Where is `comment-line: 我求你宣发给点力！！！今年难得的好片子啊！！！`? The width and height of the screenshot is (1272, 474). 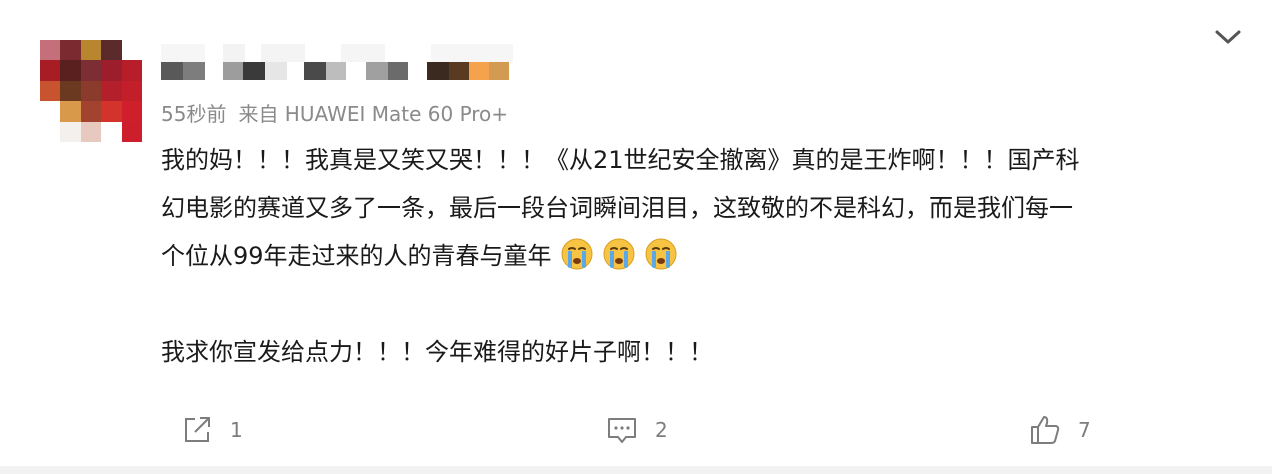
comment-line: 我求你宣发给点力！！！今年难得的好片子啊！！！ is located at coordinates (437, 352).